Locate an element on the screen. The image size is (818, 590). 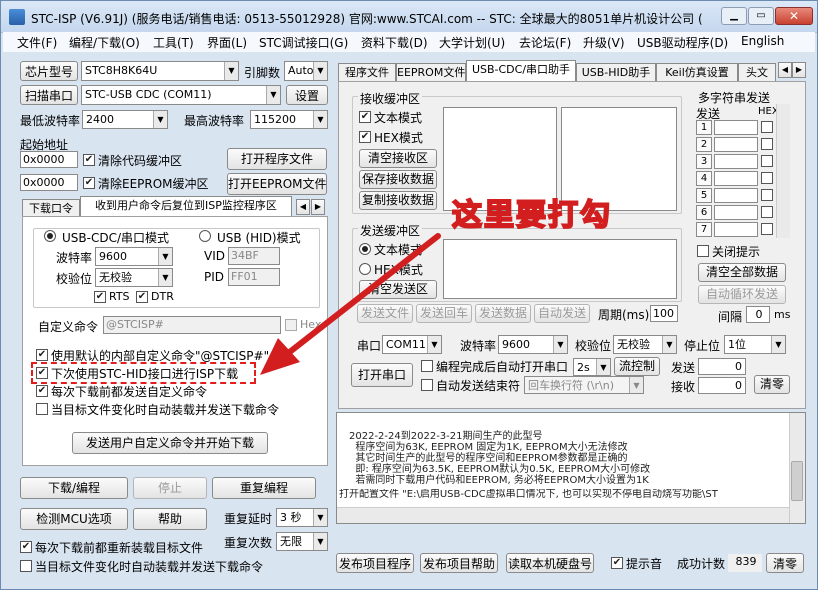
multi-send-row-3: 3 is located at coordinates (704, 161).